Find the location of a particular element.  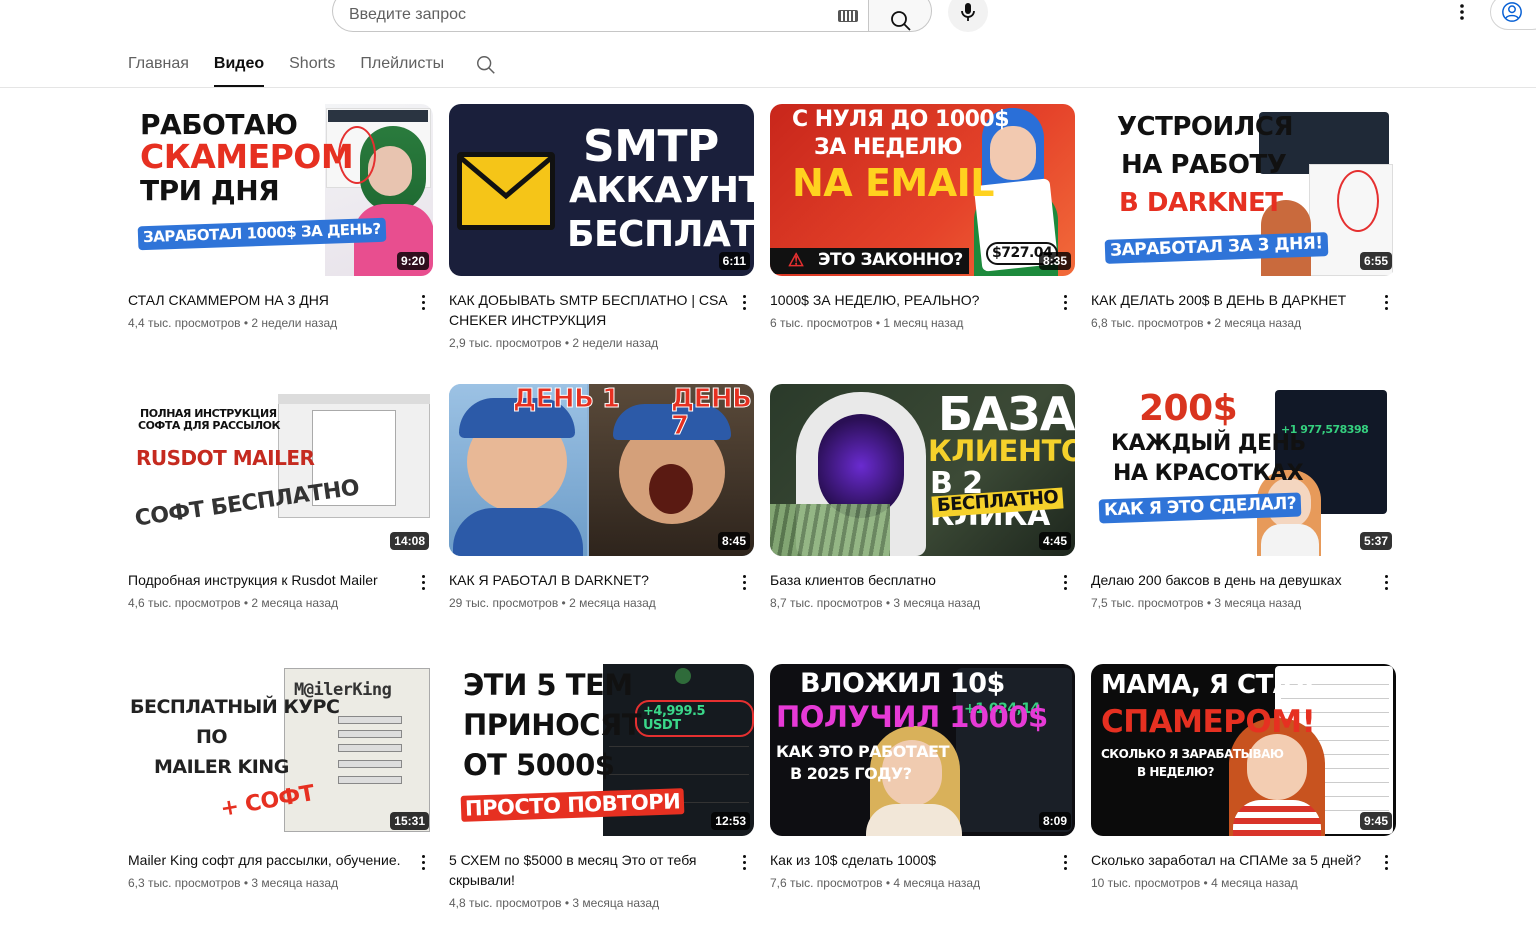

thumbnail-caption: ДЕНЬ 7 is located at coordinates (712, 413).